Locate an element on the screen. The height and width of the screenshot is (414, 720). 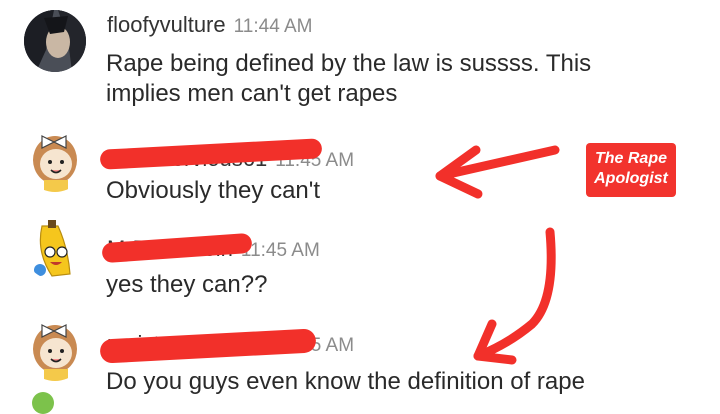
dark-haired-character-avatar-icon is located at coordinates (55, 41).